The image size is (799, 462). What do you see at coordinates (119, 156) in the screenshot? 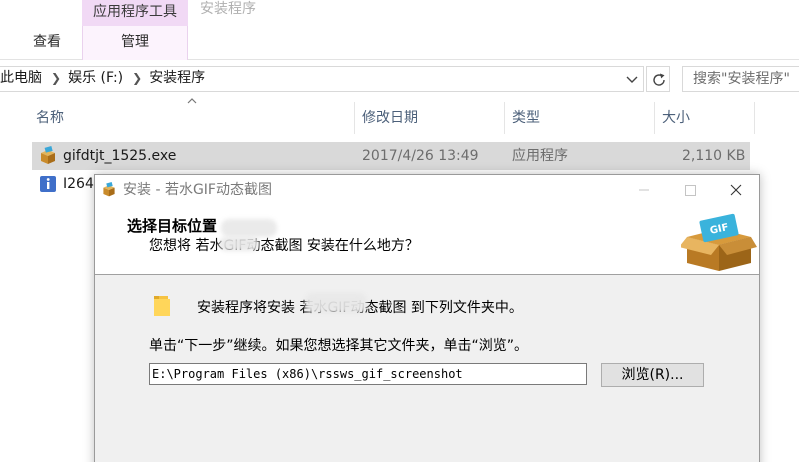
I see `file-name: gifdtjt_1525.exe` at bounding box center [119, 156].